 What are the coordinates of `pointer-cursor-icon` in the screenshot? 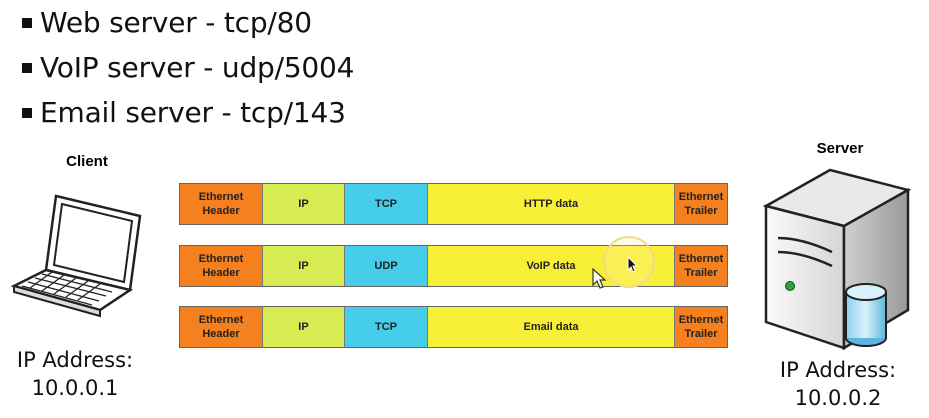 It's located at (633, 264).